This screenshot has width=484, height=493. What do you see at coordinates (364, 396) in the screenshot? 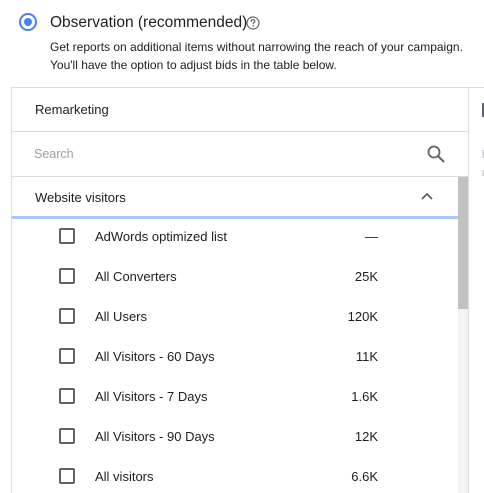
I see `item-size: 1.6K` at bounding box center [364, 396].